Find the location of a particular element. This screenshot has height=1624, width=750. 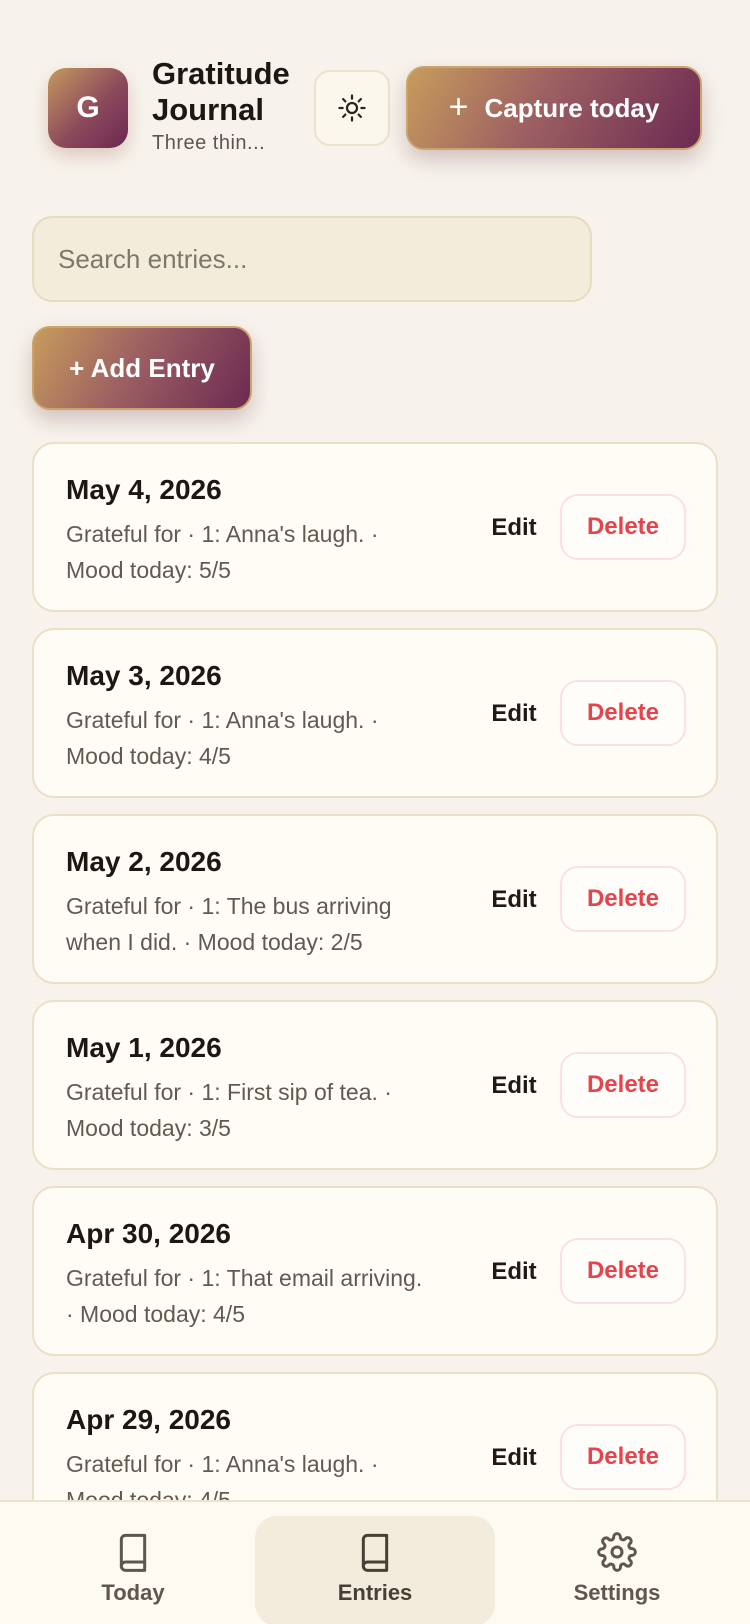

bottom-nav: Today Entries Settings is located at coordinates (375, 1562).